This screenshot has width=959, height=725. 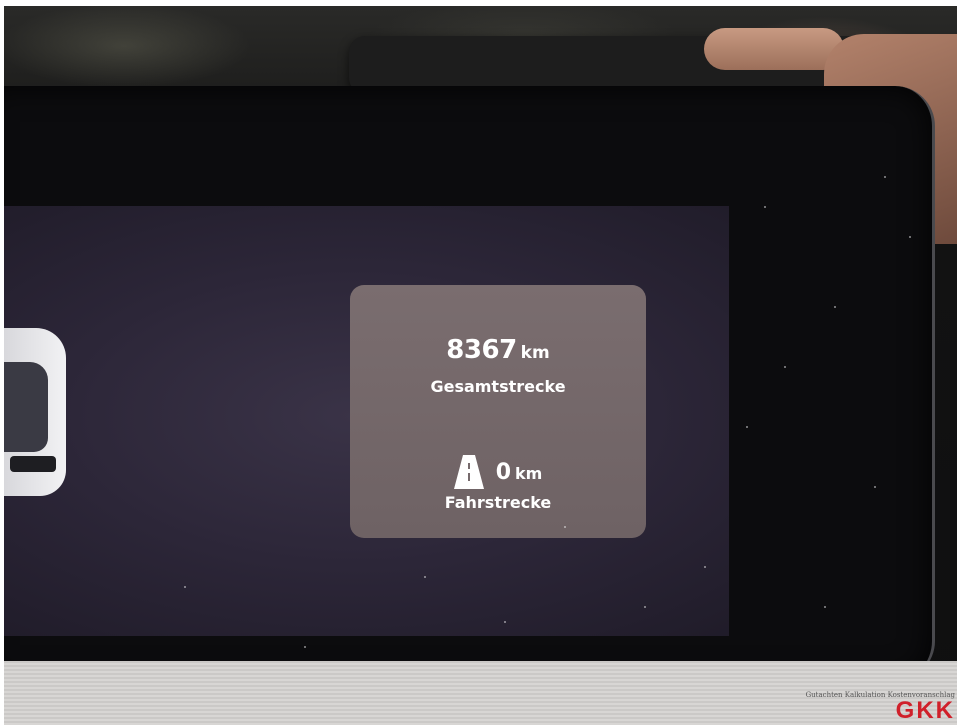 I want to click on road-icon, so click(x=468, y=472).